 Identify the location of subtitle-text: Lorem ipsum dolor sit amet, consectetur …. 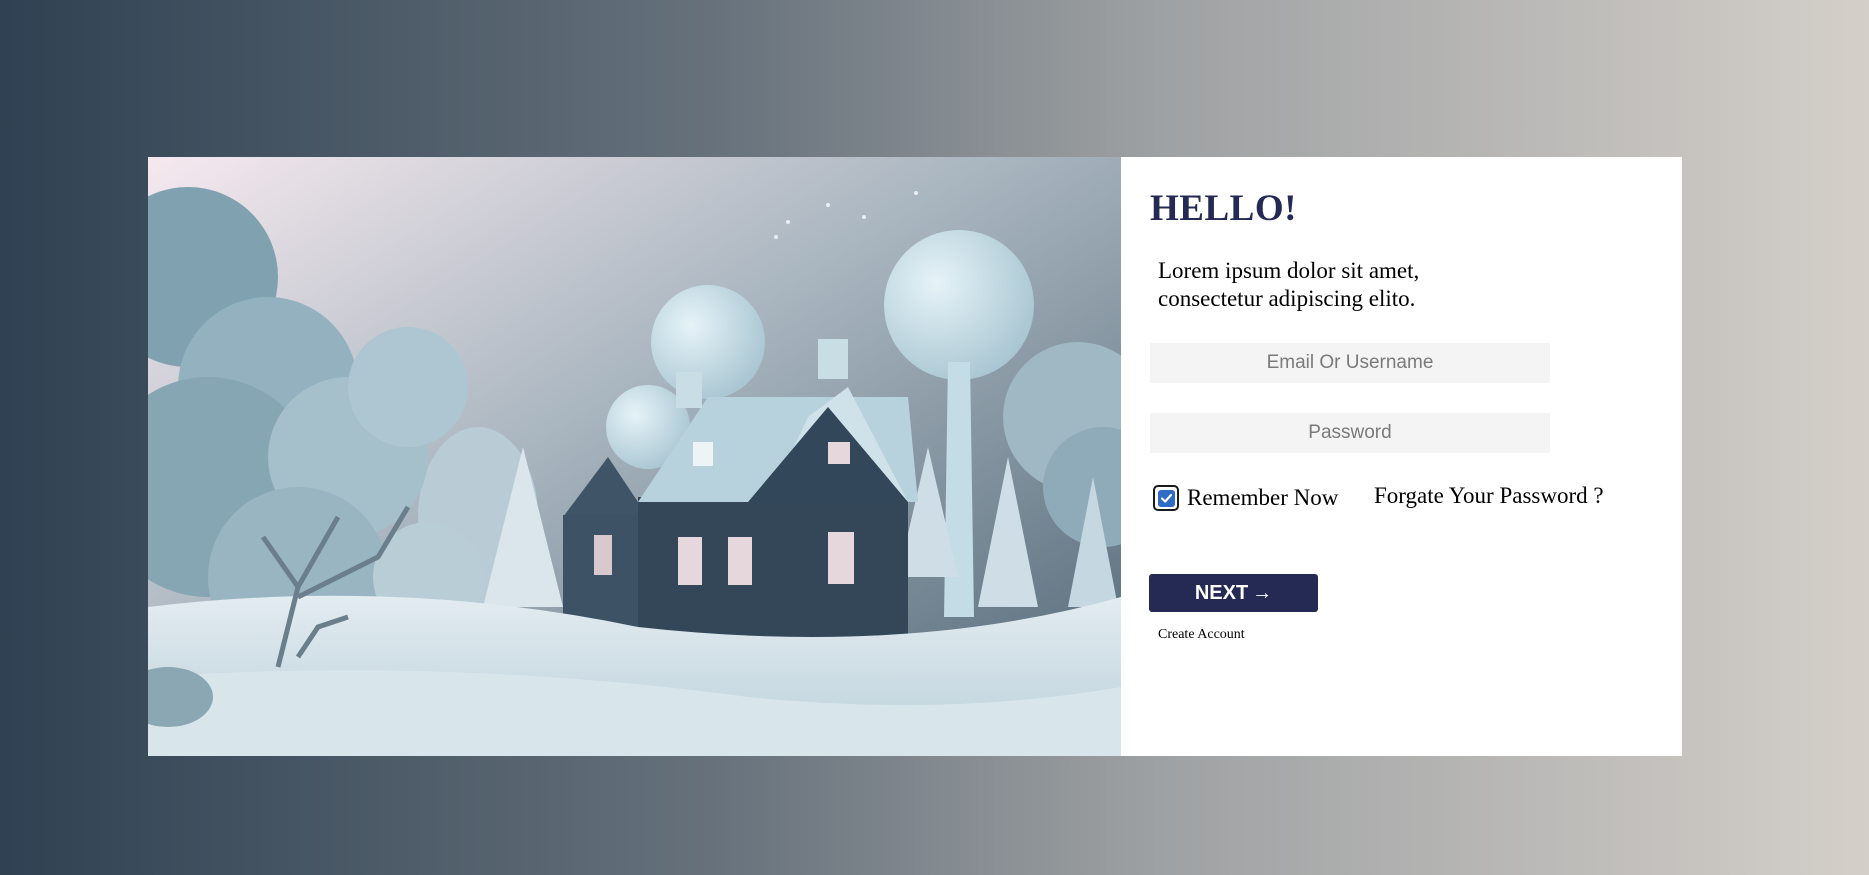
(1289, 284).